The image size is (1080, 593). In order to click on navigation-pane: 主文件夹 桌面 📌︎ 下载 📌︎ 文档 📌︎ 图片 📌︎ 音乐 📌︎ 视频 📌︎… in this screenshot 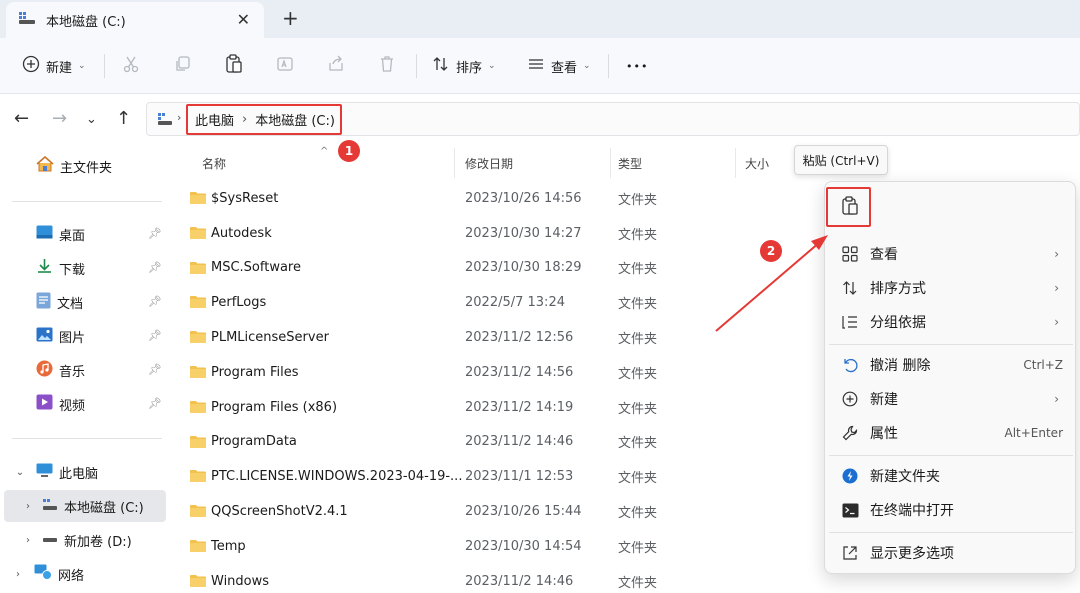, I will do `click(87, 369)`.